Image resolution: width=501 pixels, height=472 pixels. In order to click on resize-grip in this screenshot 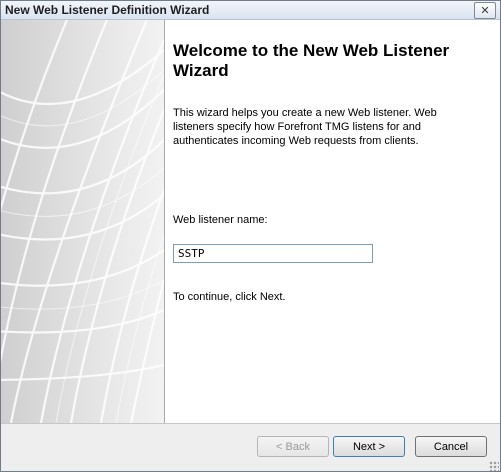, I will do `click(494, 466)`.